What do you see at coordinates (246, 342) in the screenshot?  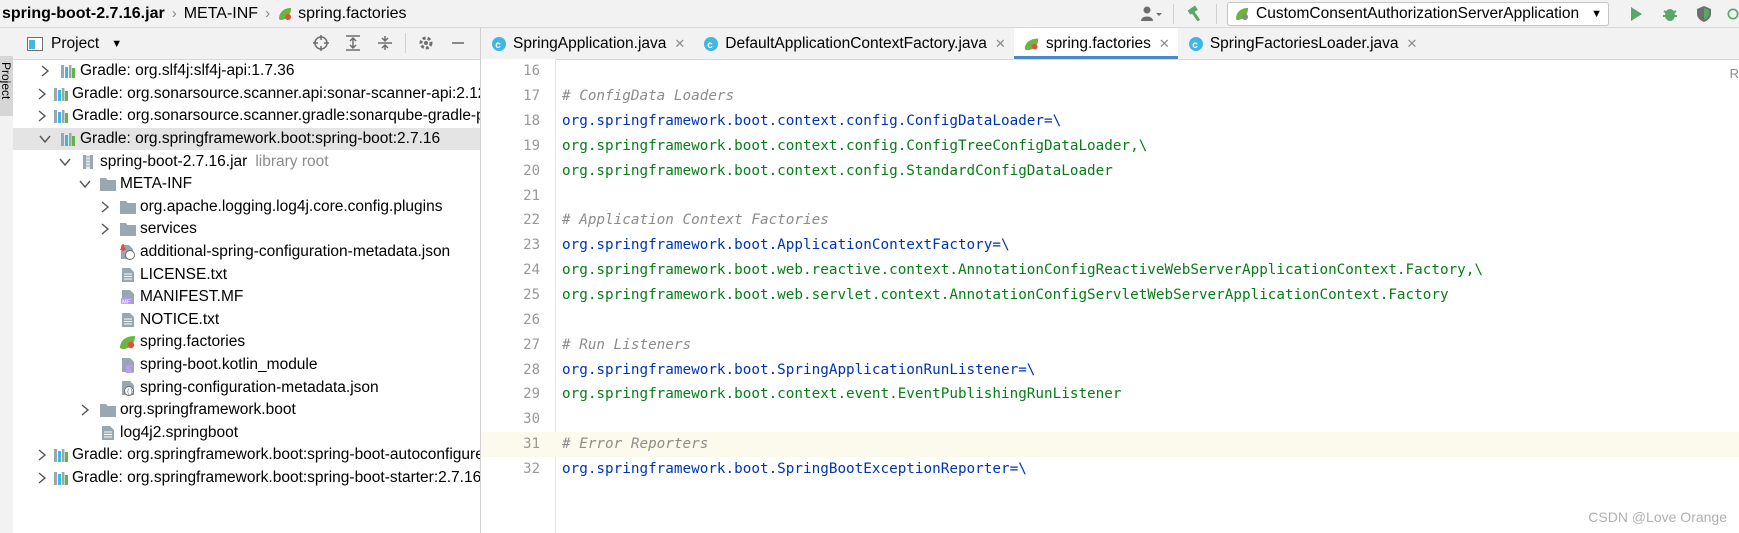 I see `tree-item: spring.factories` at bounding box center [246, 342].